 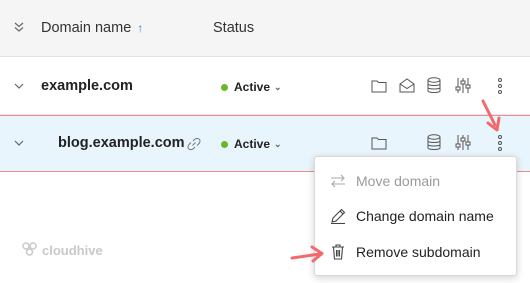 I want to click on link-icon, so click(x=194, y=144).